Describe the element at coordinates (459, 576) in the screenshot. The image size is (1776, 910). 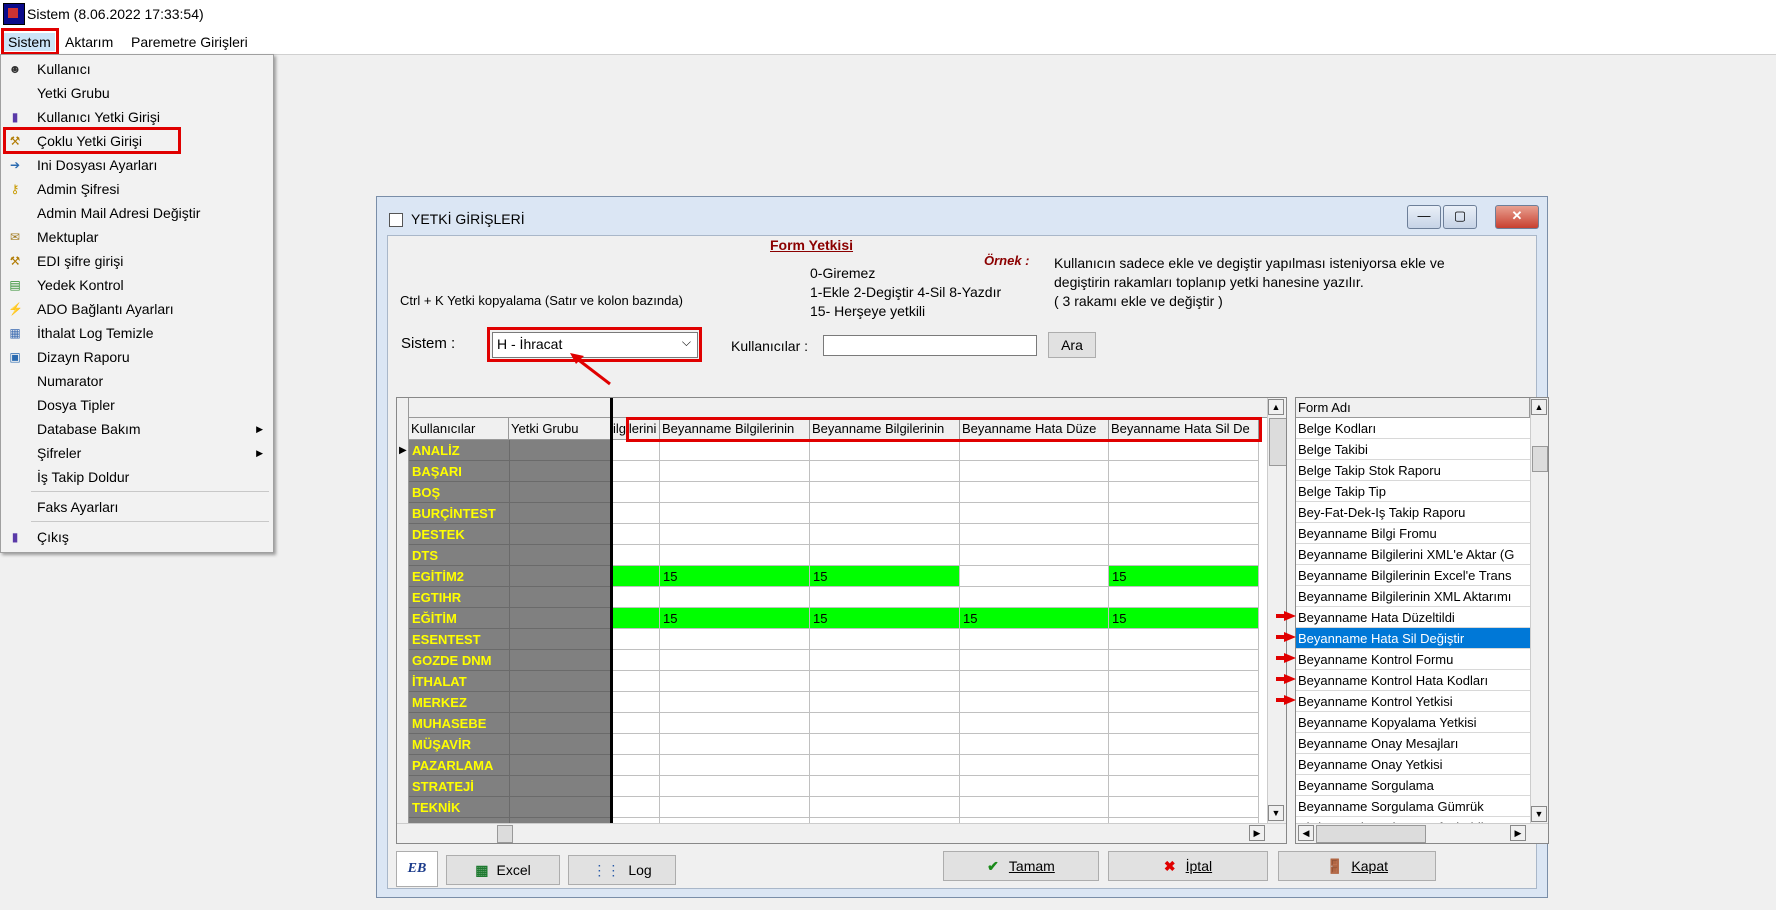
I see `user-name-cell: EGİTİM2` at that location.